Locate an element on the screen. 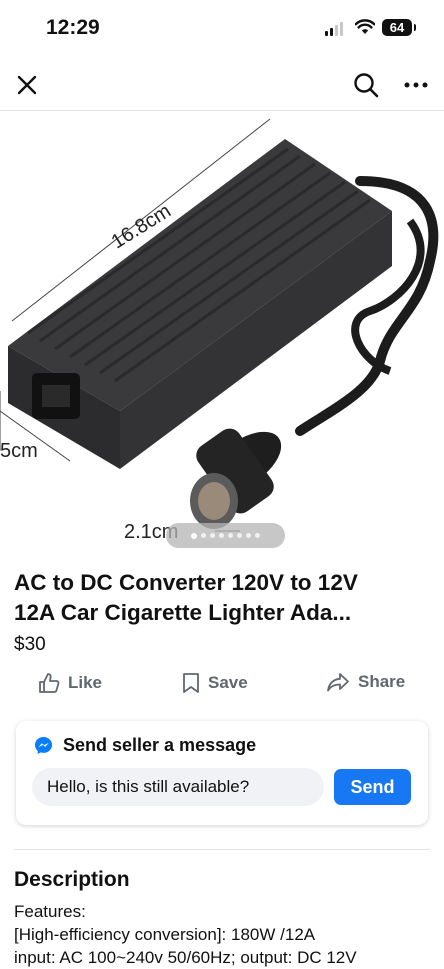 Image resolution: width=444 pixels, height=969 pixels. search-icon is located at coordinates (366, 85).